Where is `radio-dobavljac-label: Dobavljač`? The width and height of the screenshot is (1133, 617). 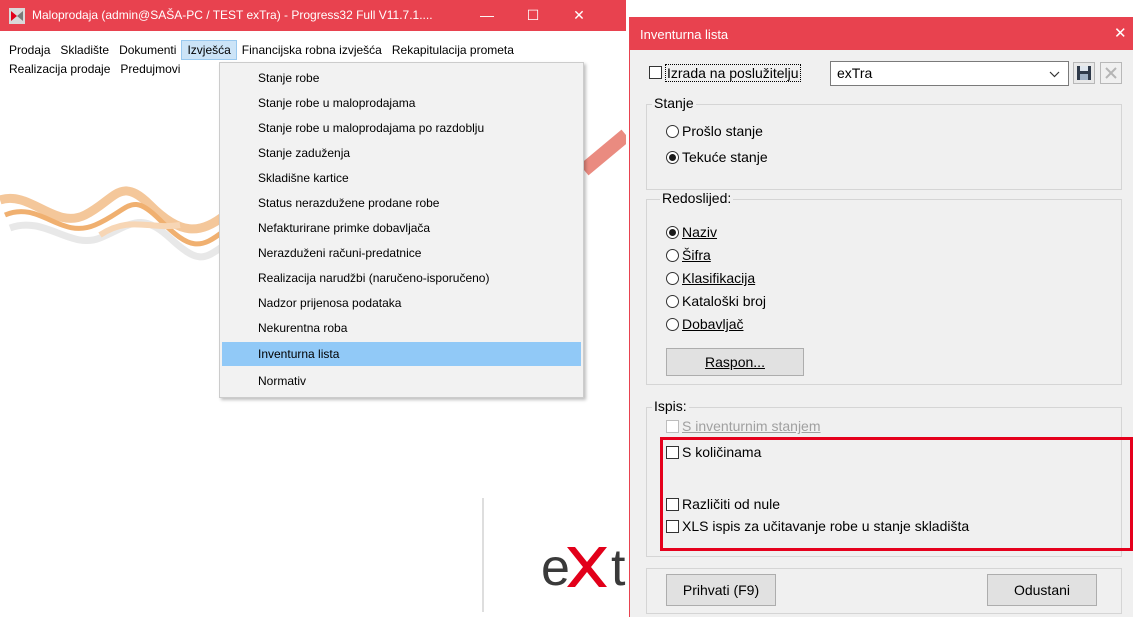 radio-dobavljac-label: Dobavljač is located at coordinates (712, 324).